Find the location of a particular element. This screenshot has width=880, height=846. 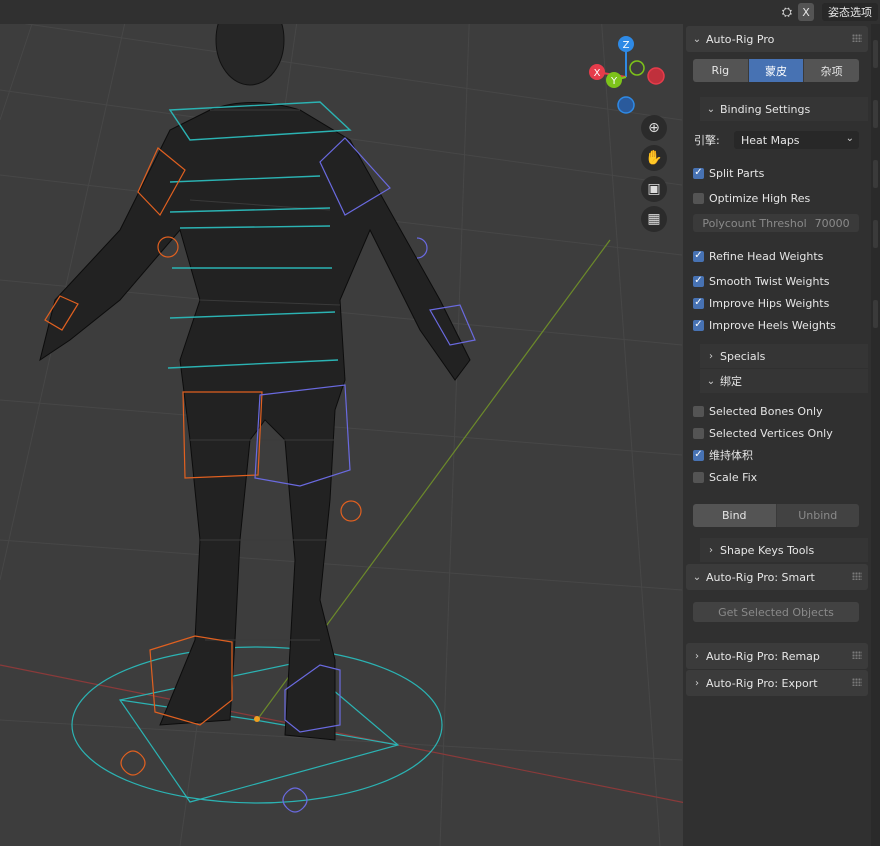

selected-bones-only-label: Selected Bones Only is located at coordinates (766, 411).